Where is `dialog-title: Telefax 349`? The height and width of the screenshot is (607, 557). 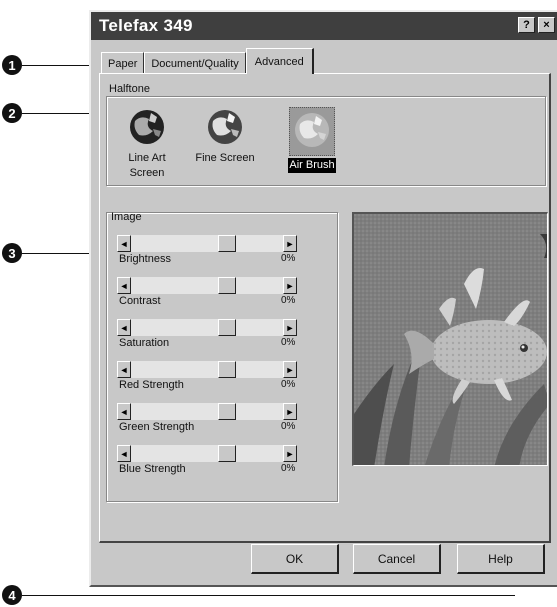
dialog-title: Telefax 349 is located at coordinates (146, 25).